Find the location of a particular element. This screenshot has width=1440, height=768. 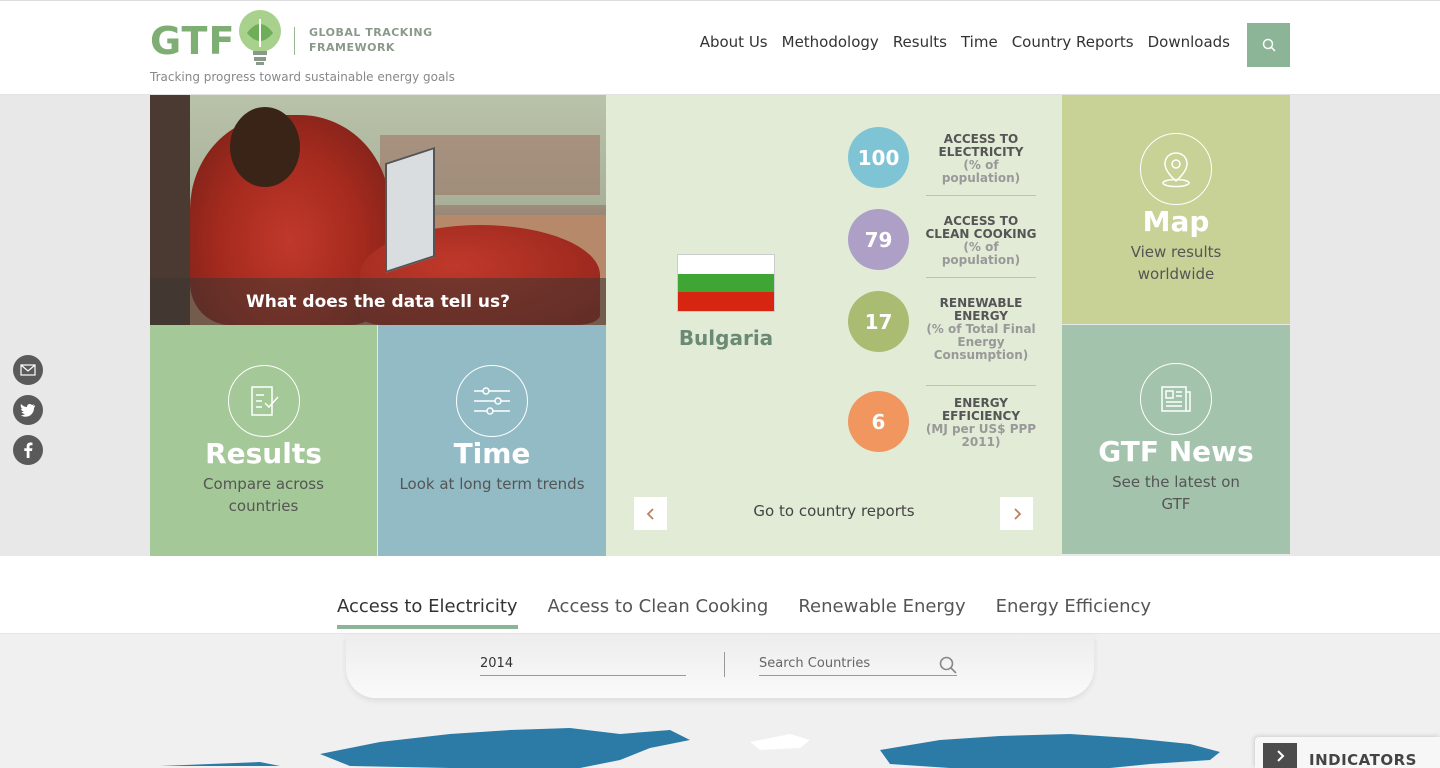

time-tile: Time Look at long term trends is located at coordinates (492, 440).